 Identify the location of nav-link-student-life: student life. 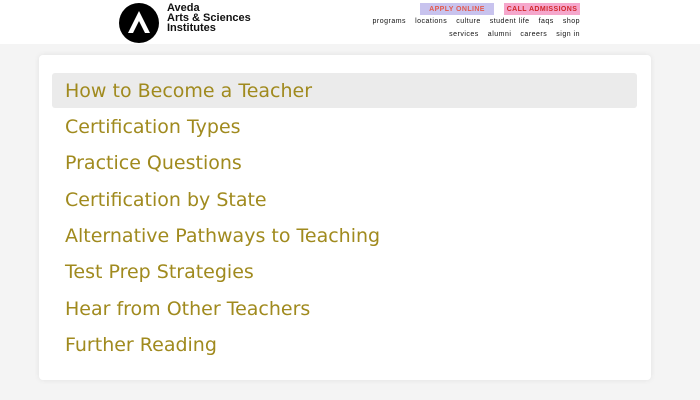
(510, 21).